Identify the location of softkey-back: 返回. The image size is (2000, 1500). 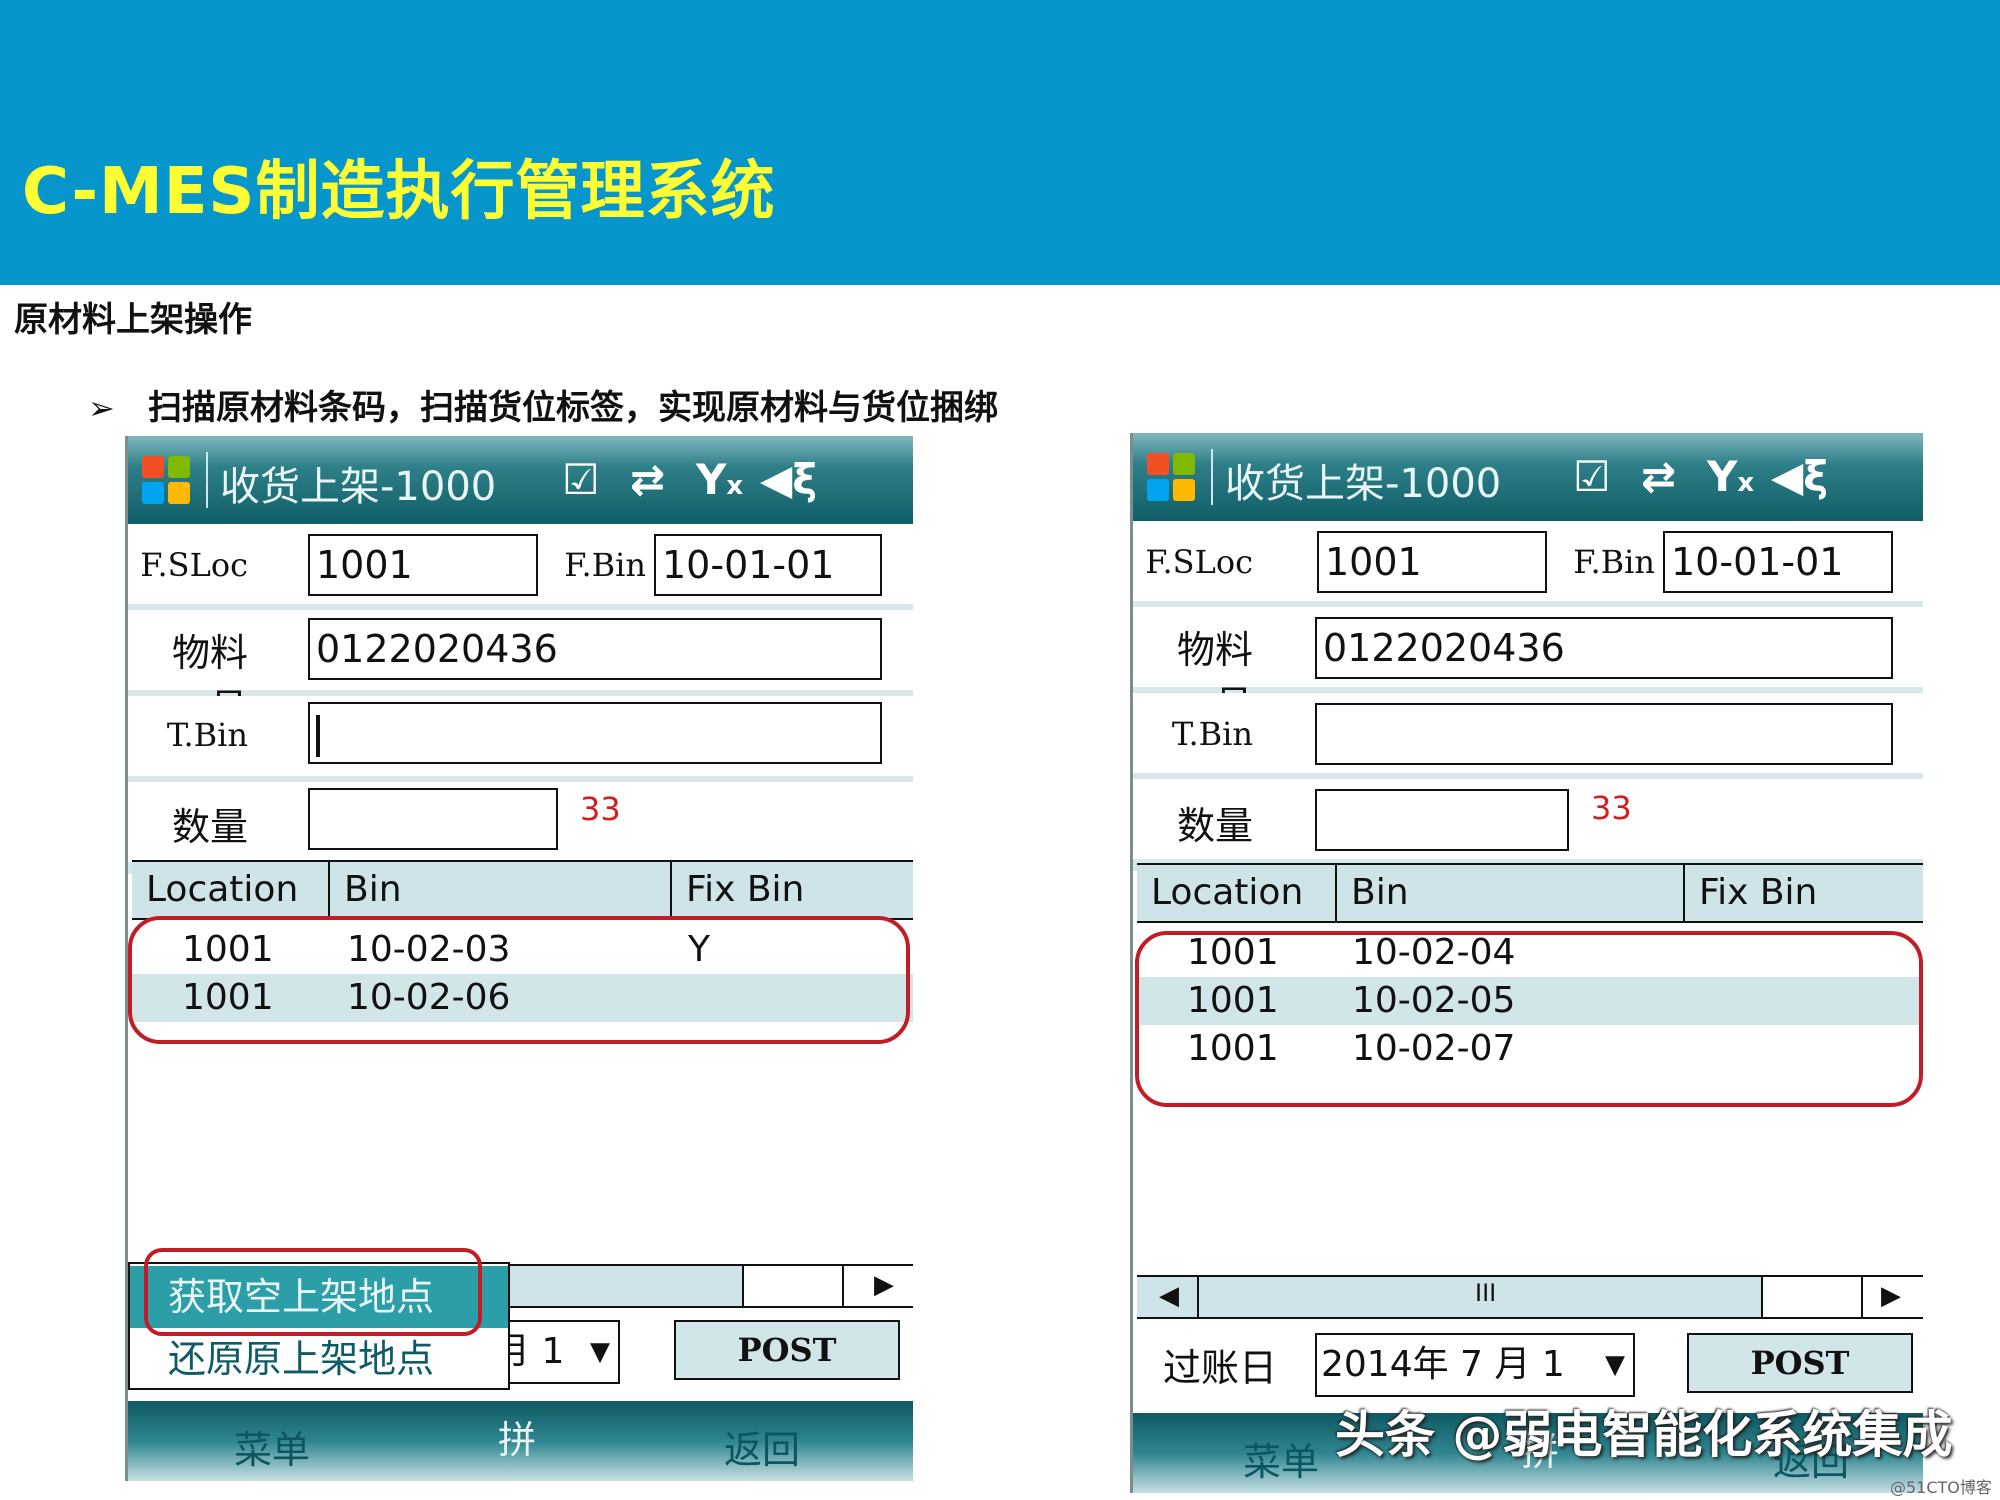
(762, 1446).